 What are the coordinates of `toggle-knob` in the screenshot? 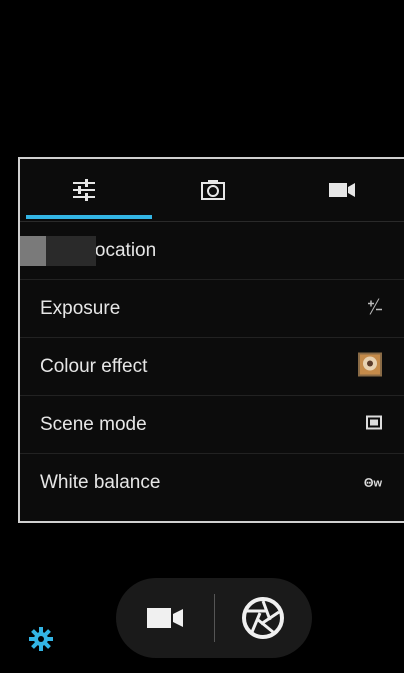 It's located at (33, 250).